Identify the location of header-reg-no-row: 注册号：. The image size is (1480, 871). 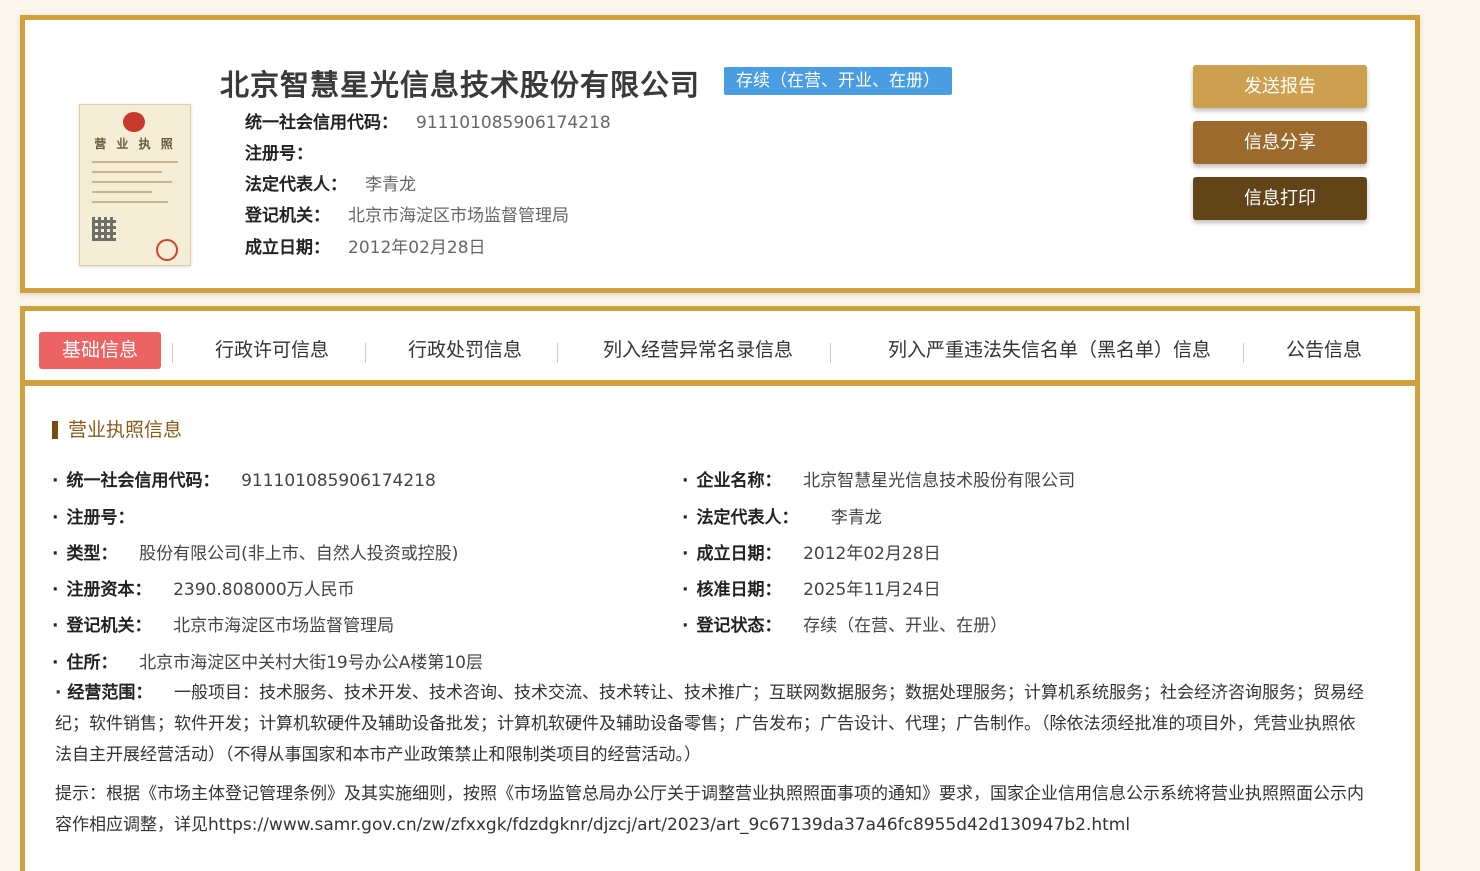
(288, 151).